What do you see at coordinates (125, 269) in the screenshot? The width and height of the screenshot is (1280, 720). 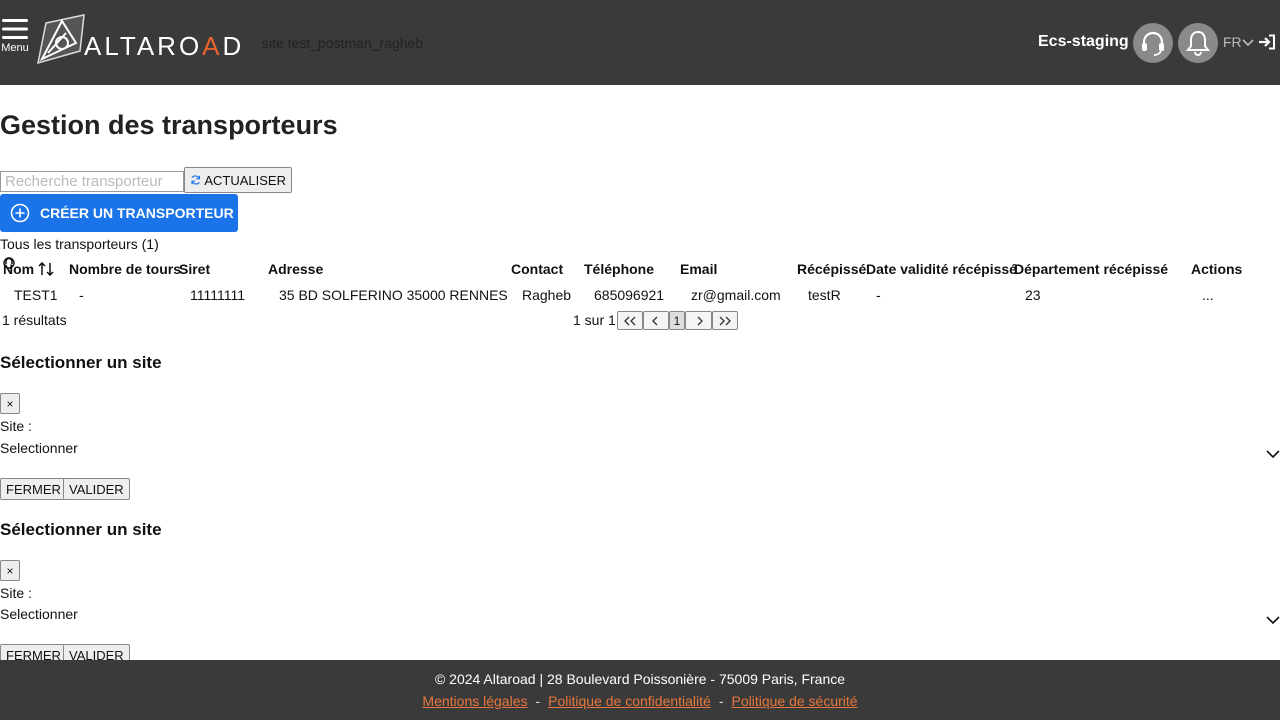 I see `column-header-nombre-tours: Nombre de tours` at bounding box center [125, 269].